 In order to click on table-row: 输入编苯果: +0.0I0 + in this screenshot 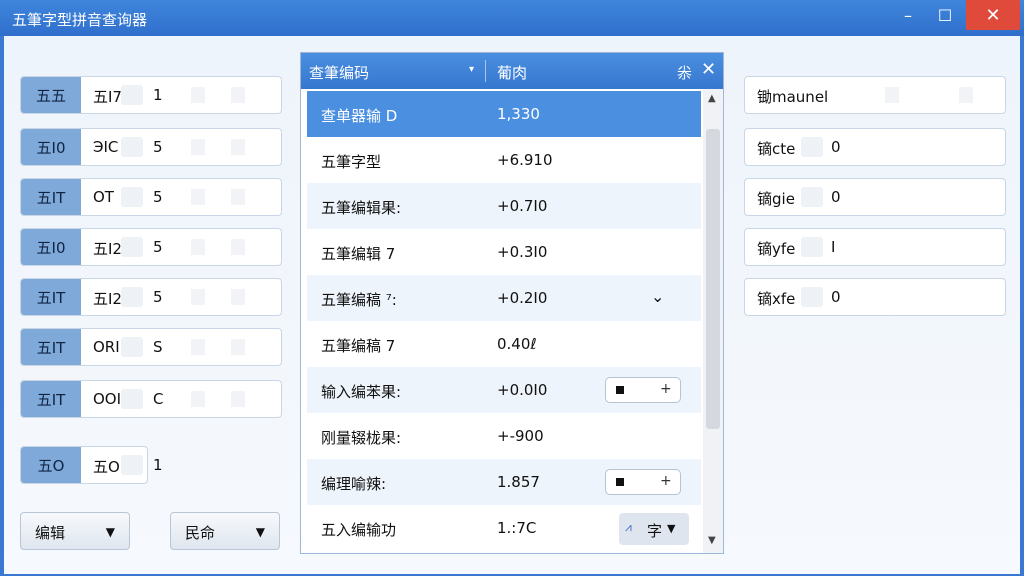, I will do `click(504, 390)`.